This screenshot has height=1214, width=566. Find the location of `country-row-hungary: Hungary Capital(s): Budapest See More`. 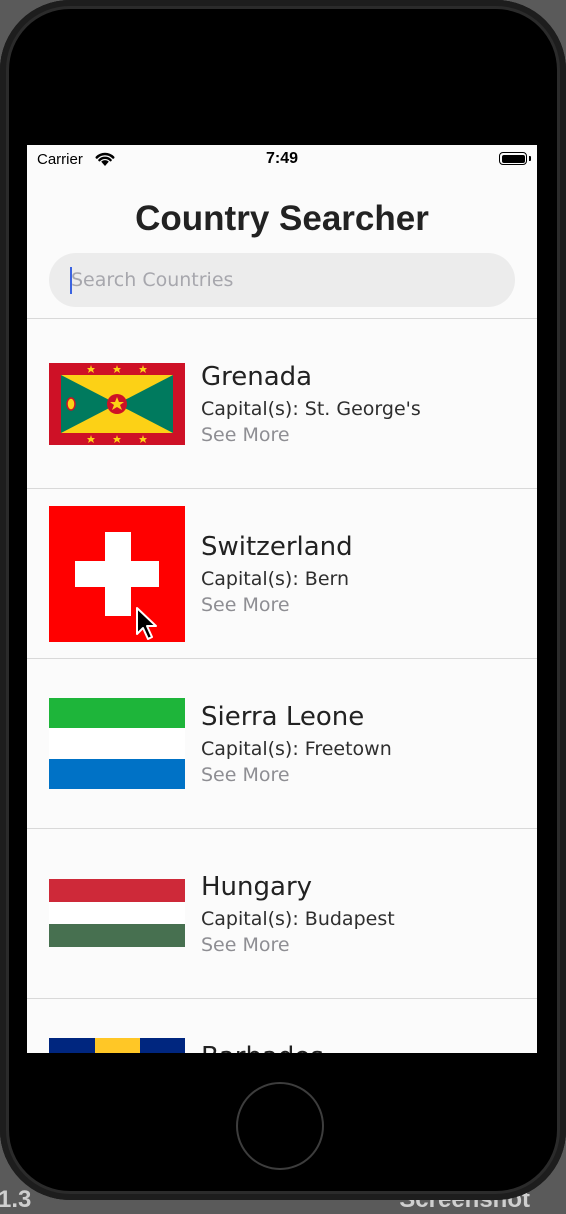

country-row-hungary: Hungary Capital(s): Budapest See More is located at coordinates (282, 914).